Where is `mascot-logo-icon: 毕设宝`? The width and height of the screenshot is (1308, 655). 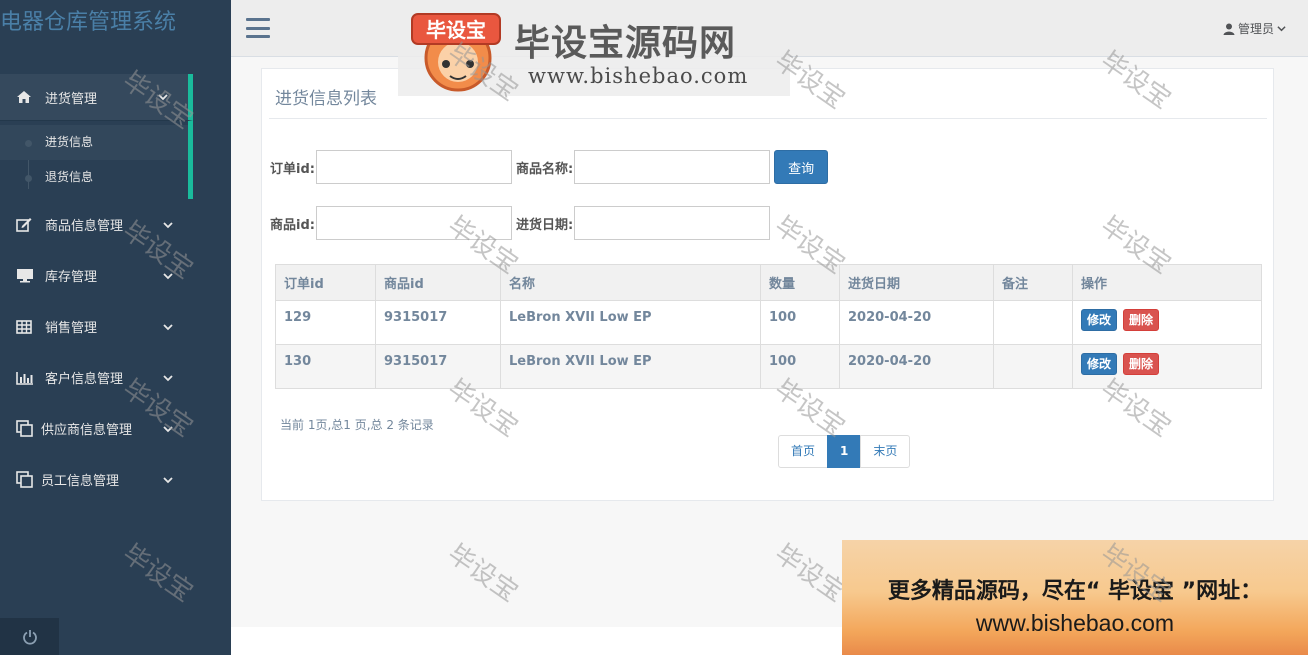 mascot-logo-icon: 毕设宝 is located at coordinates (456, 52).